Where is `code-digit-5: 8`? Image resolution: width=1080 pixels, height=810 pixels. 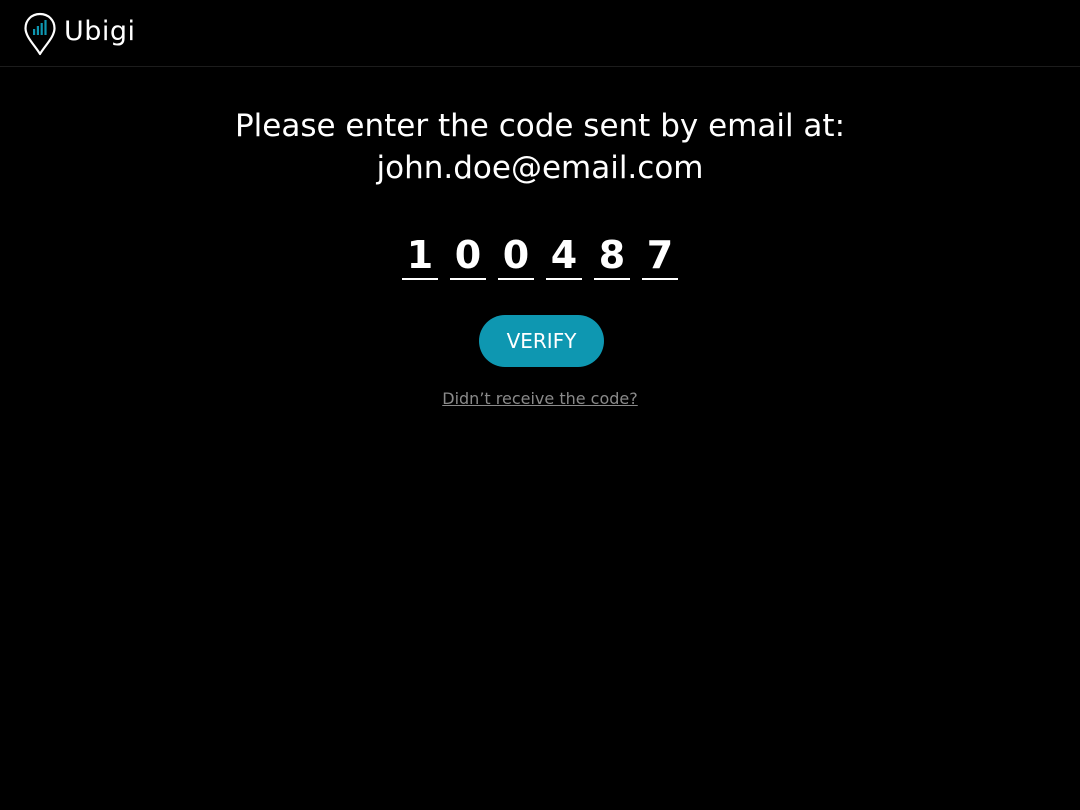 code-digit-5: 8 is located at coordinates (612, 254).